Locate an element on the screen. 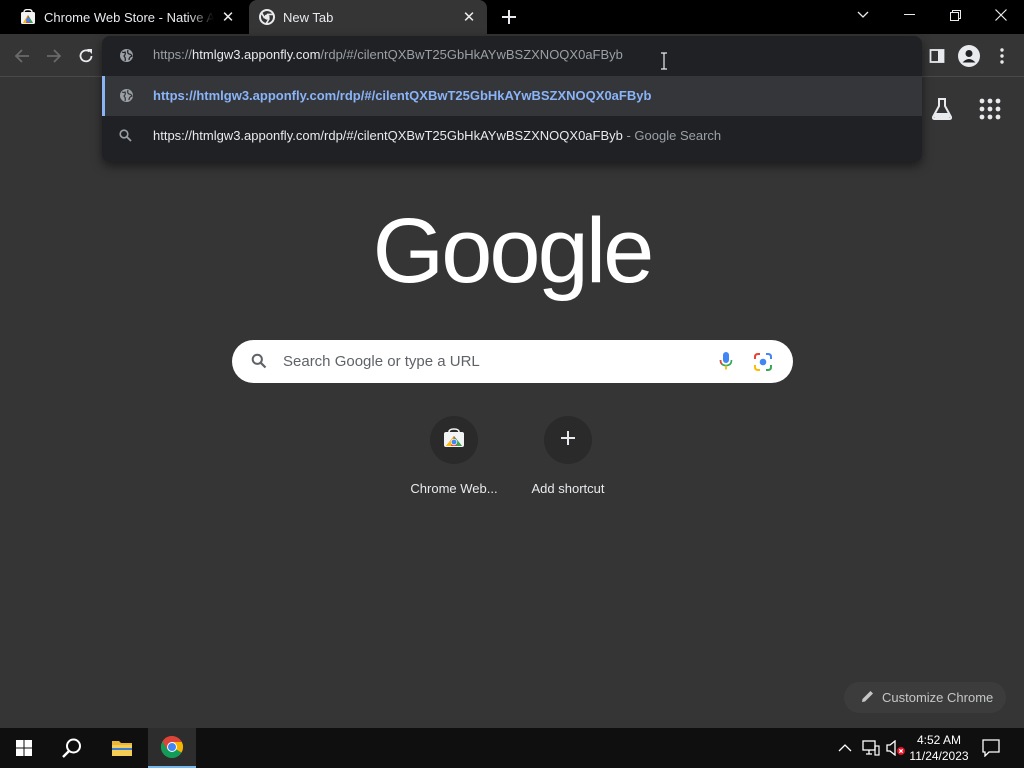  clock-date: 11/24/2023 is located at coordinates (939, 756).